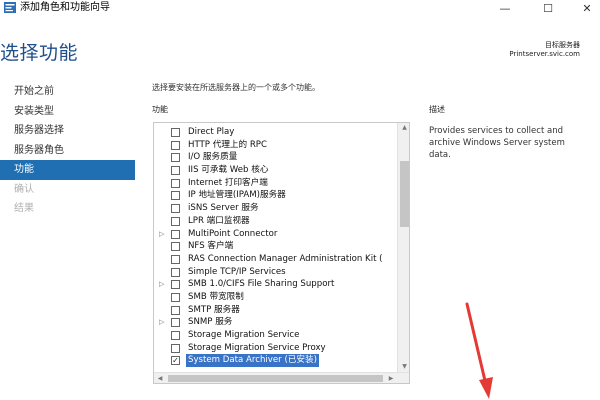 The height and width of the screenshot is (400, 600). Describe the element at coordinates (275, 221) in the screenshot. I see `feature-row: LPR 端口监视器` at that location.